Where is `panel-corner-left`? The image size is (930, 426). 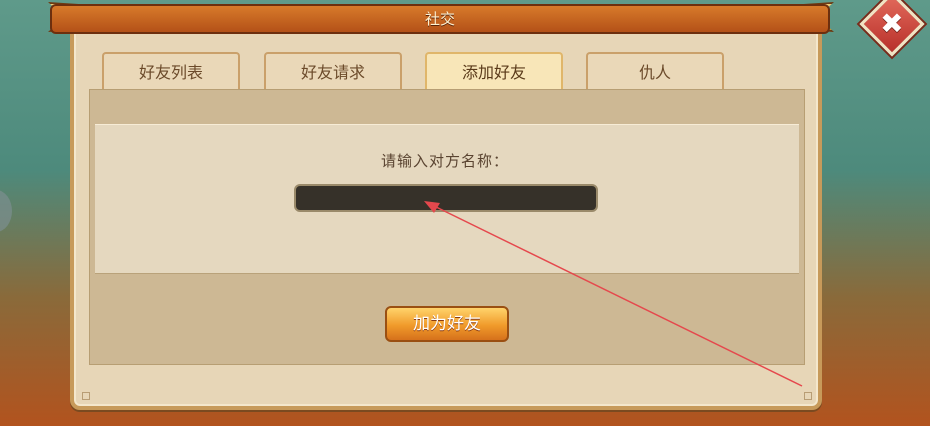 panel-corner-left is located at coordinates (86, 396).